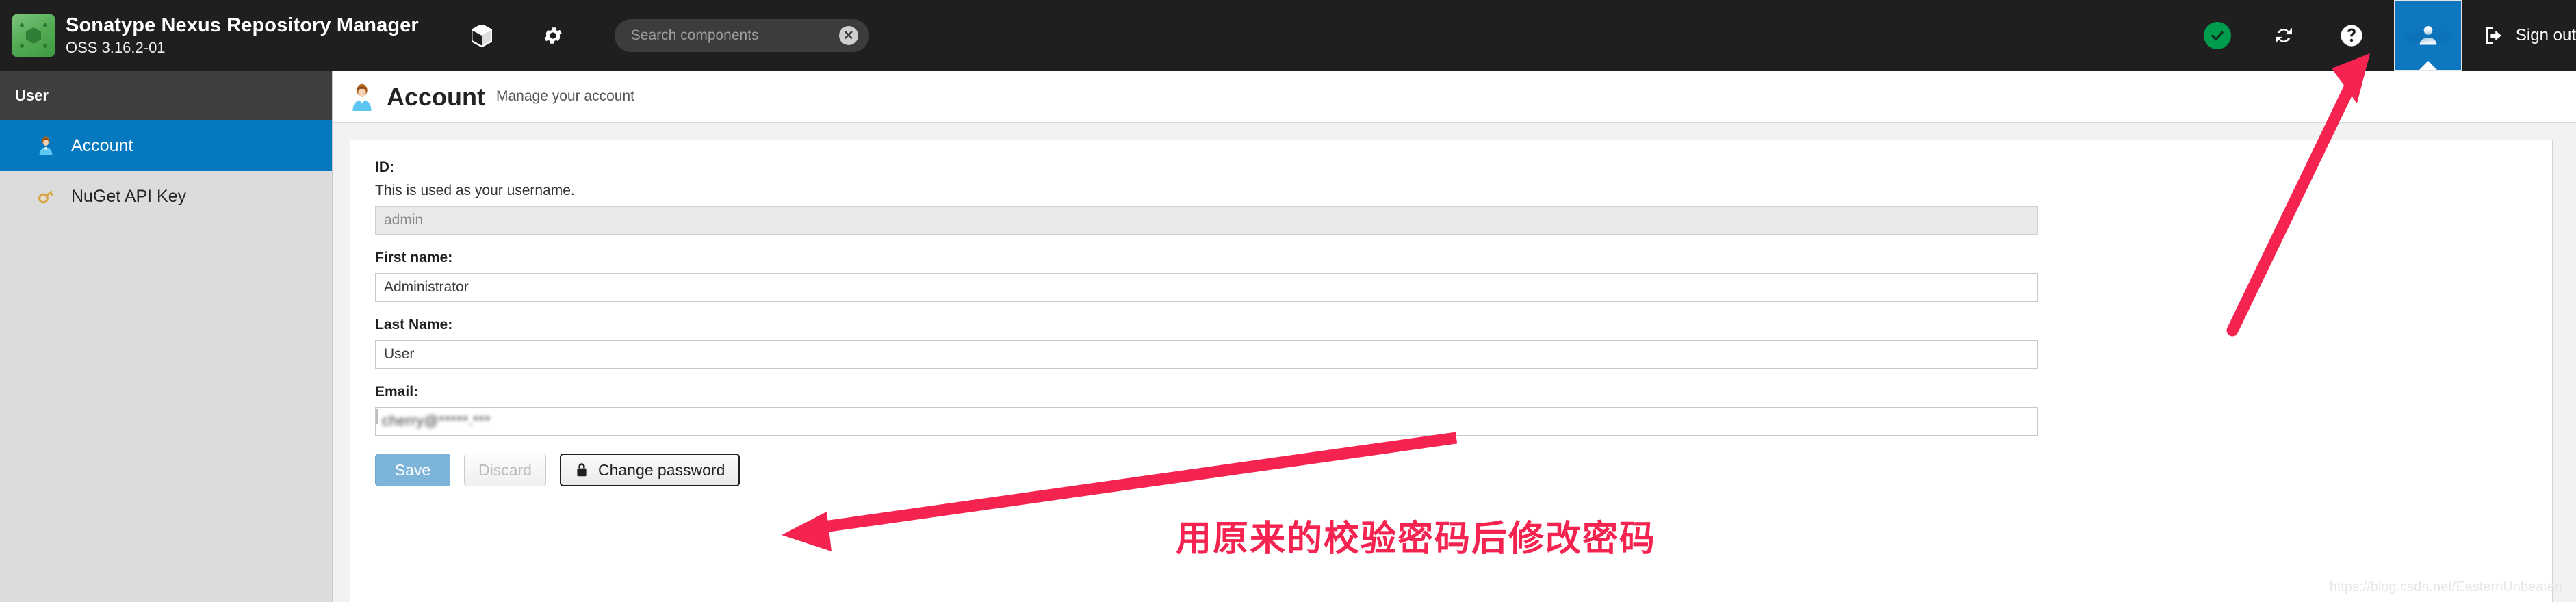 This screenshot has width=2576, height=602. Describe the element at coordinates (436, 97) in the screenshot. I see `page-title: Account` at that location.